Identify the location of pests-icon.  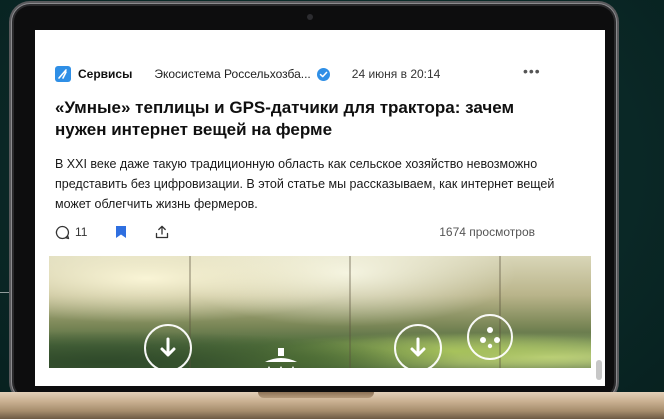
(490, 337).